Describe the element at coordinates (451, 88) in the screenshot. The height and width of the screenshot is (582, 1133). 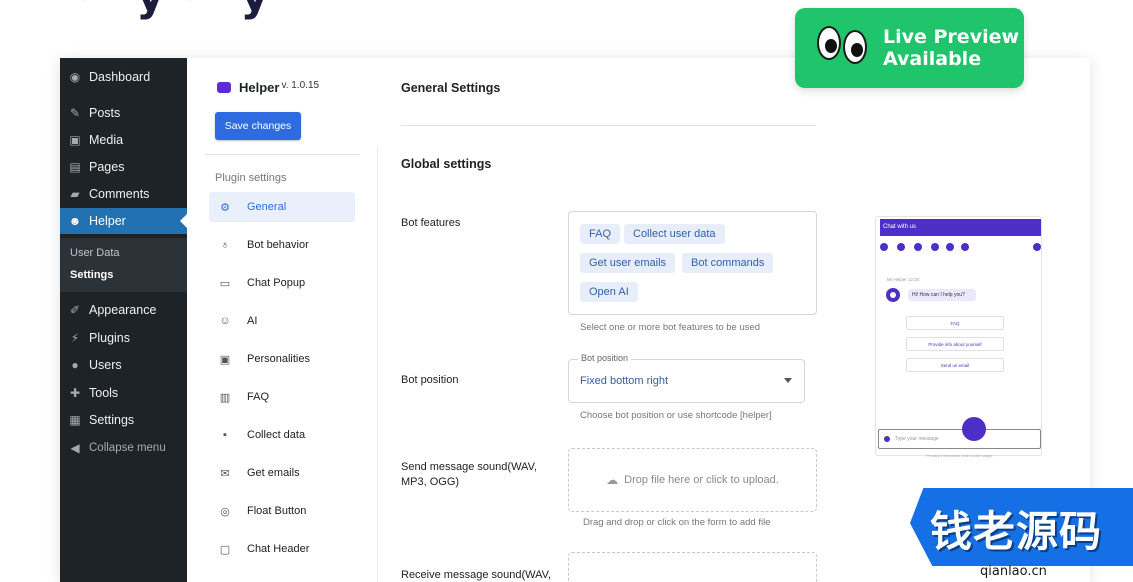
I see `page-title: General Settings` at that location.